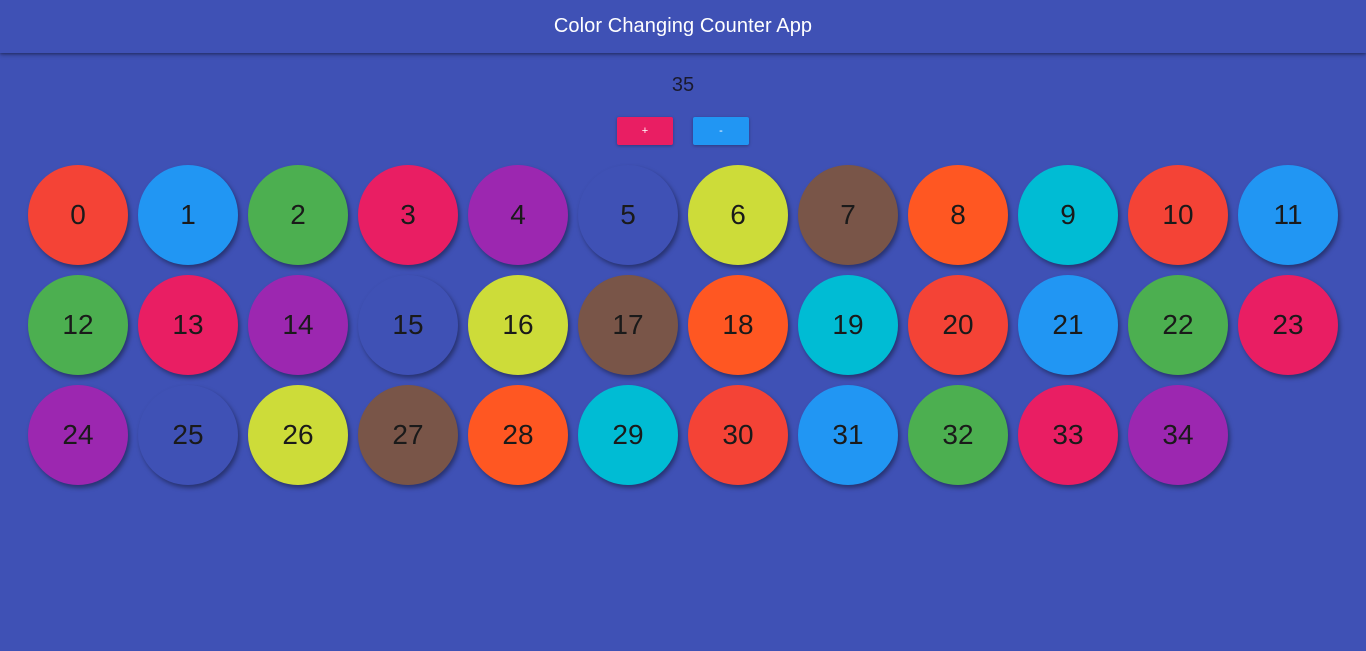 The height and width of the screenshot is (651, 1366). What do you see at coordinates (628, 215) in the screenshot?
I see `counter-circle: 5` at bounding box center [628, 215].